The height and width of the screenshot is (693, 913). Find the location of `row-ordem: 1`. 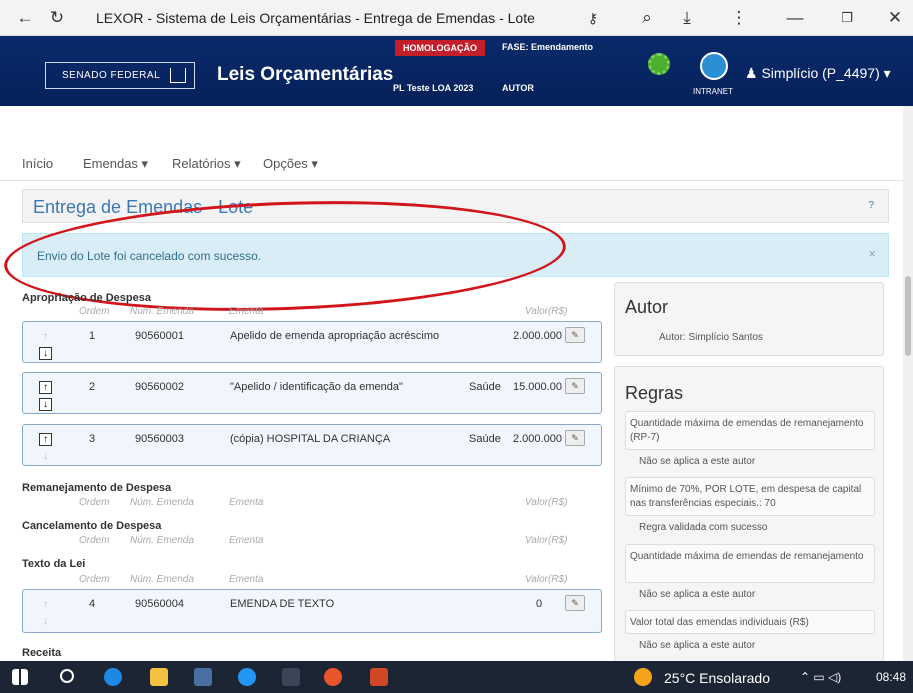

row-ordem: 1 is located at coordinates (92, 336).